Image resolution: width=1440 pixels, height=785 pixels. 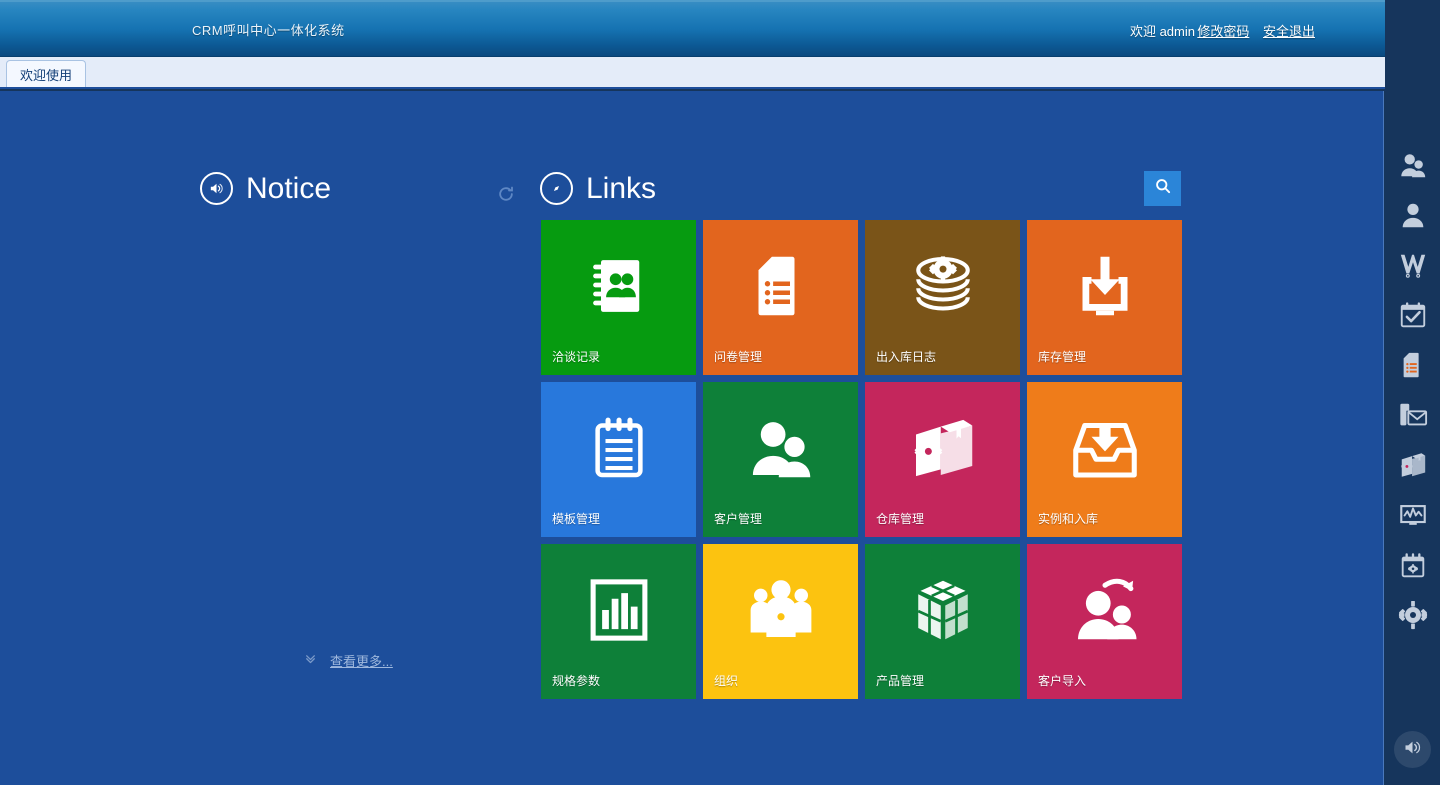 What do you see at coordinates (900, 519) in the screenshot?
I see `link-tile-label: 仓库管理` at bounding box center [900, 519].